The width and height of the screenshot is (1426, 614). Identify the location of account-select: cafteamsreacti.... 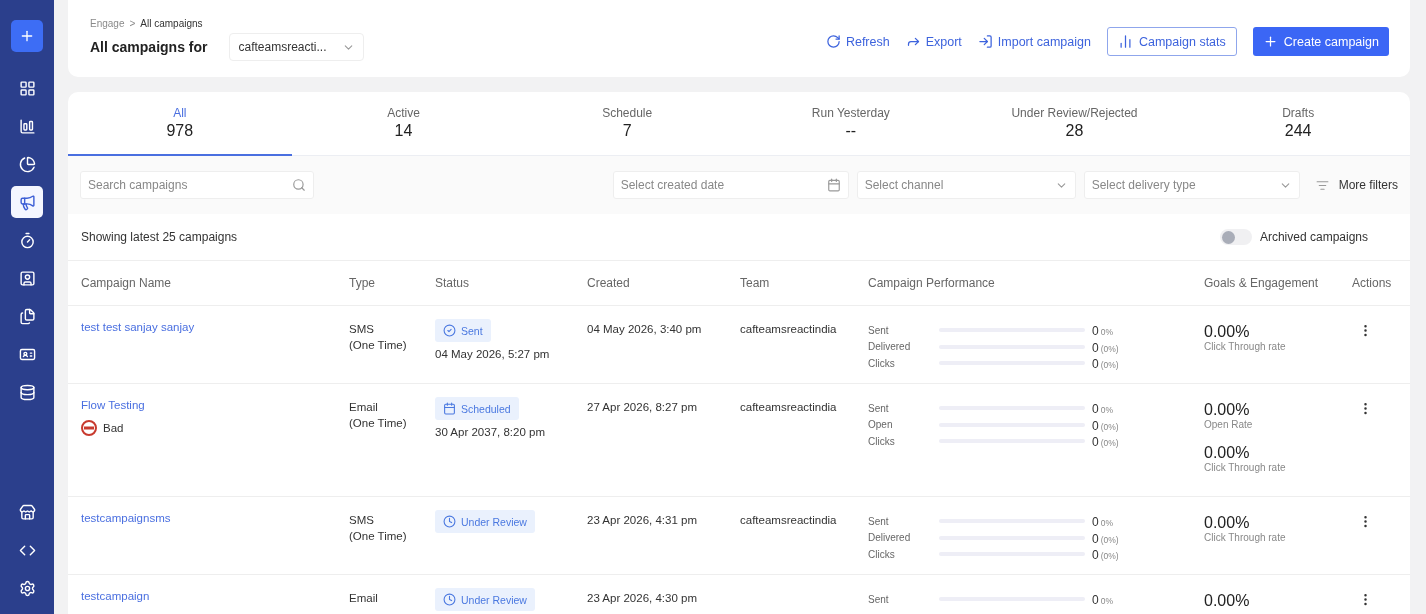
(297, 47).